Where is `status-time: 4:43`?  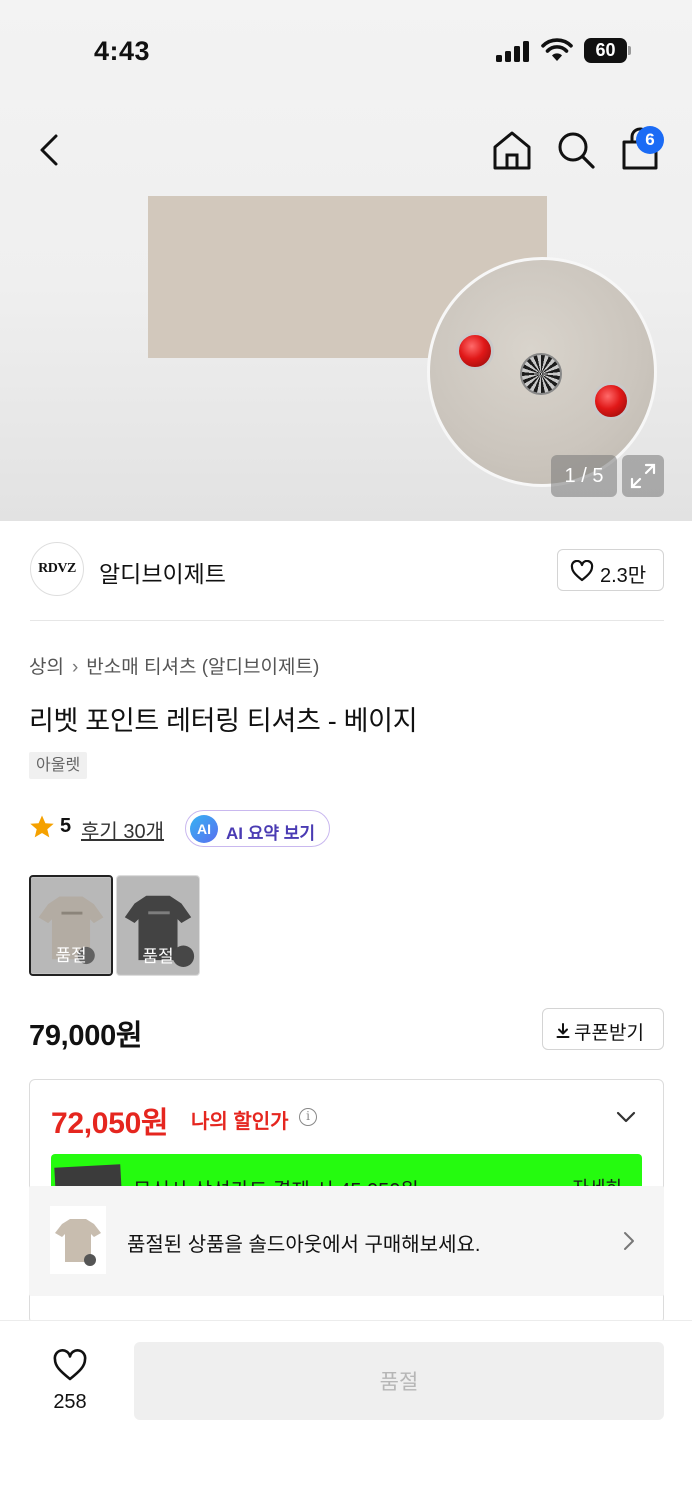
status-time: 4:43 is located at coordinates (122, 51).